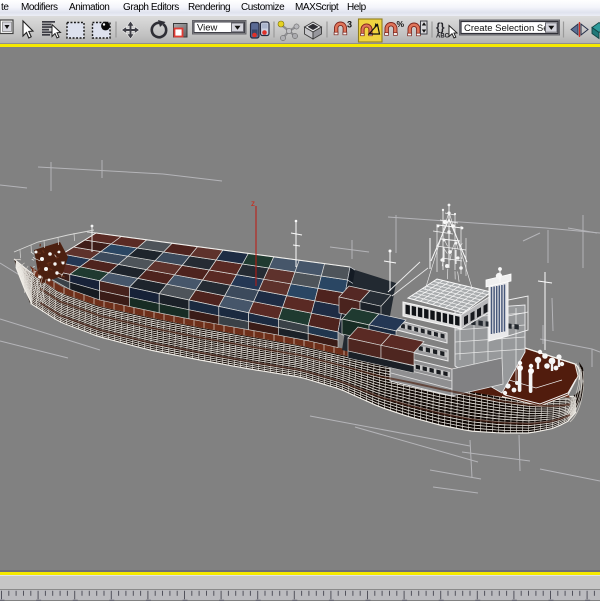  Describe the element at coordinates (253, 203) in the screenshot. I see `svg-text: z` at that location.